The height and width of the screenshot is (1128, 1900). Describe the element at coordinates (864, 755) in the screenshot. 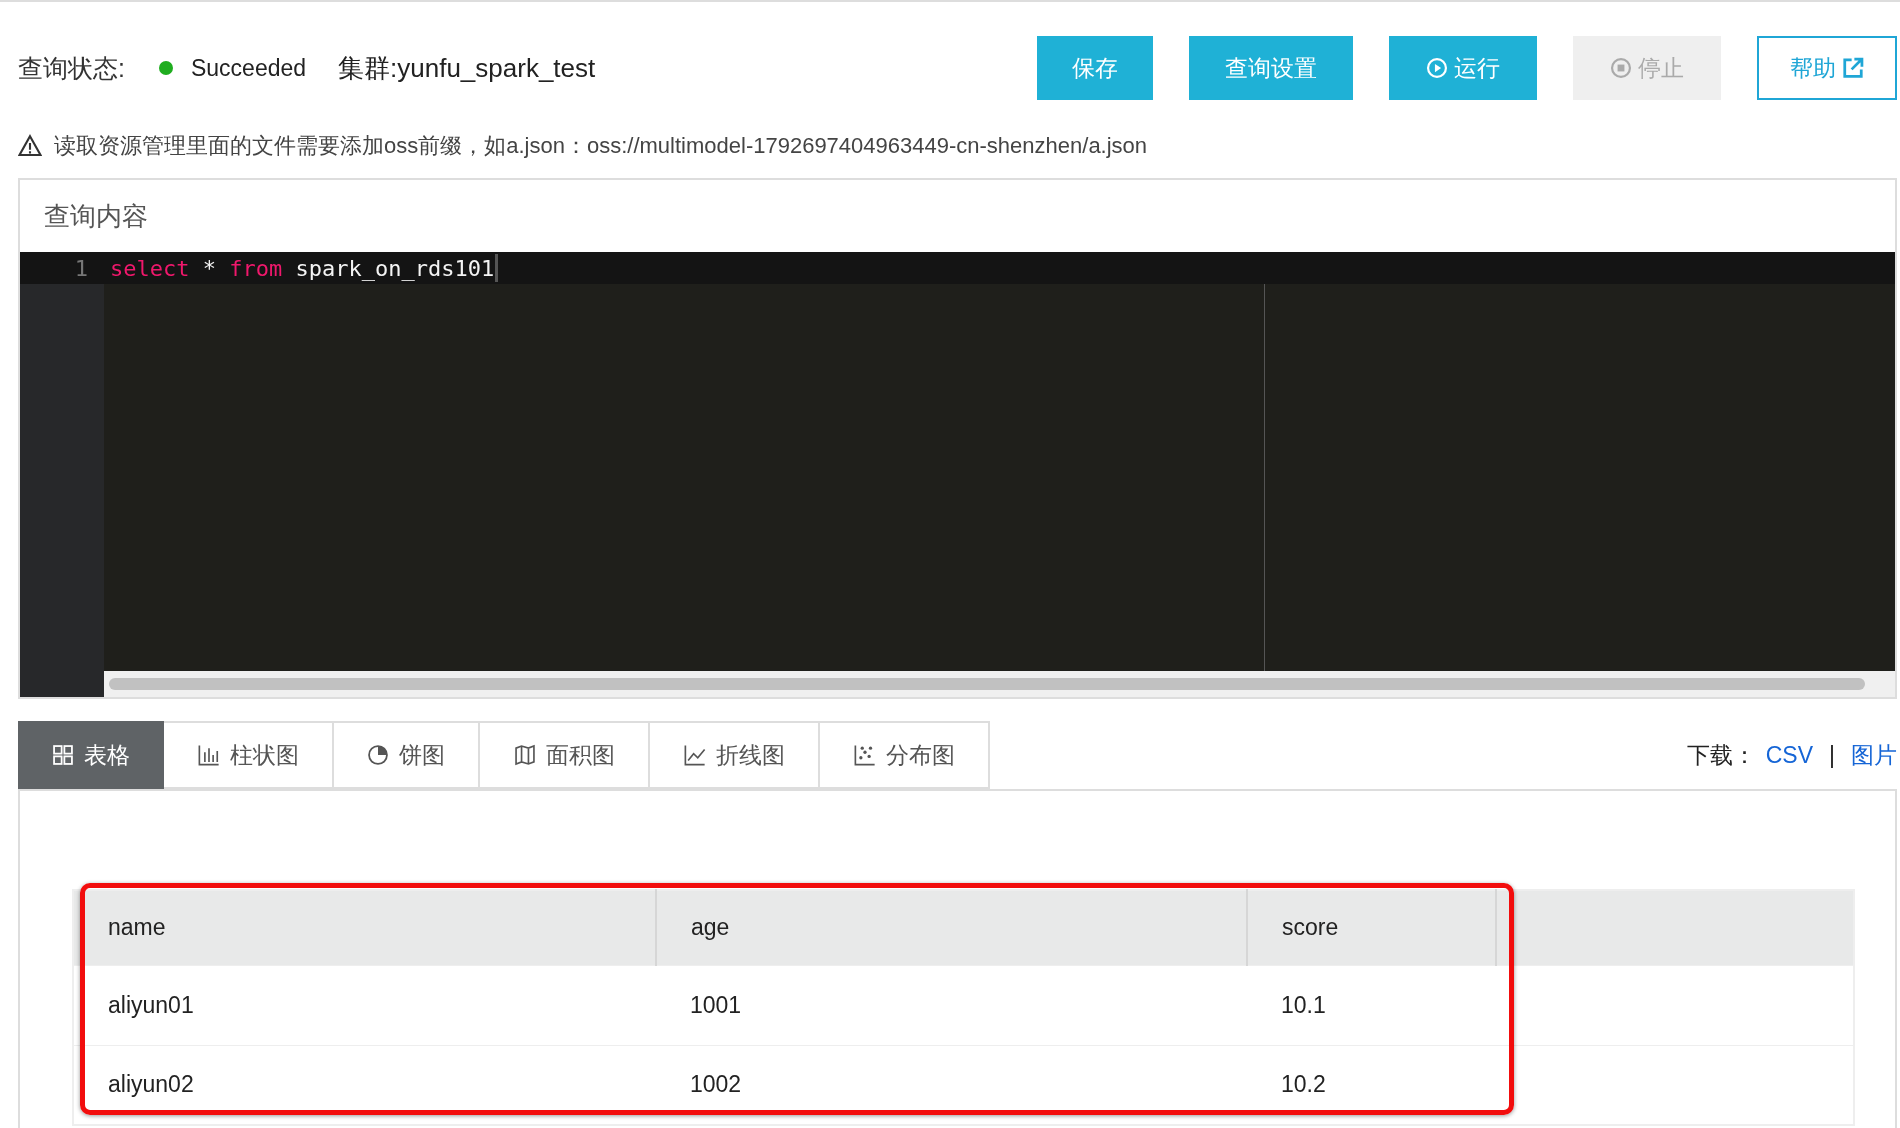

I see `scatter-chart-icon` at that location.